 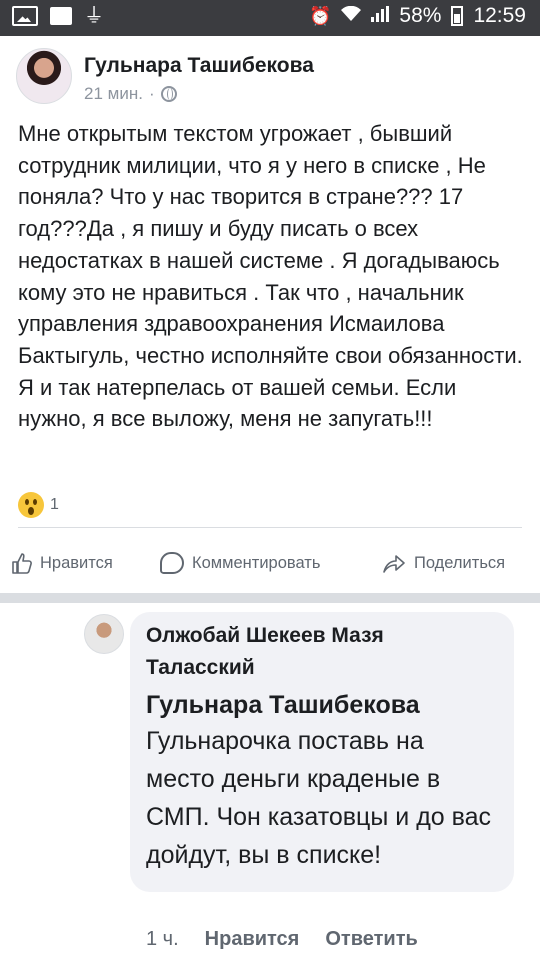 What do you see at coordinates (61, 16) in the screenshot?
I see `message-icon` at bounding box center [61, 16].